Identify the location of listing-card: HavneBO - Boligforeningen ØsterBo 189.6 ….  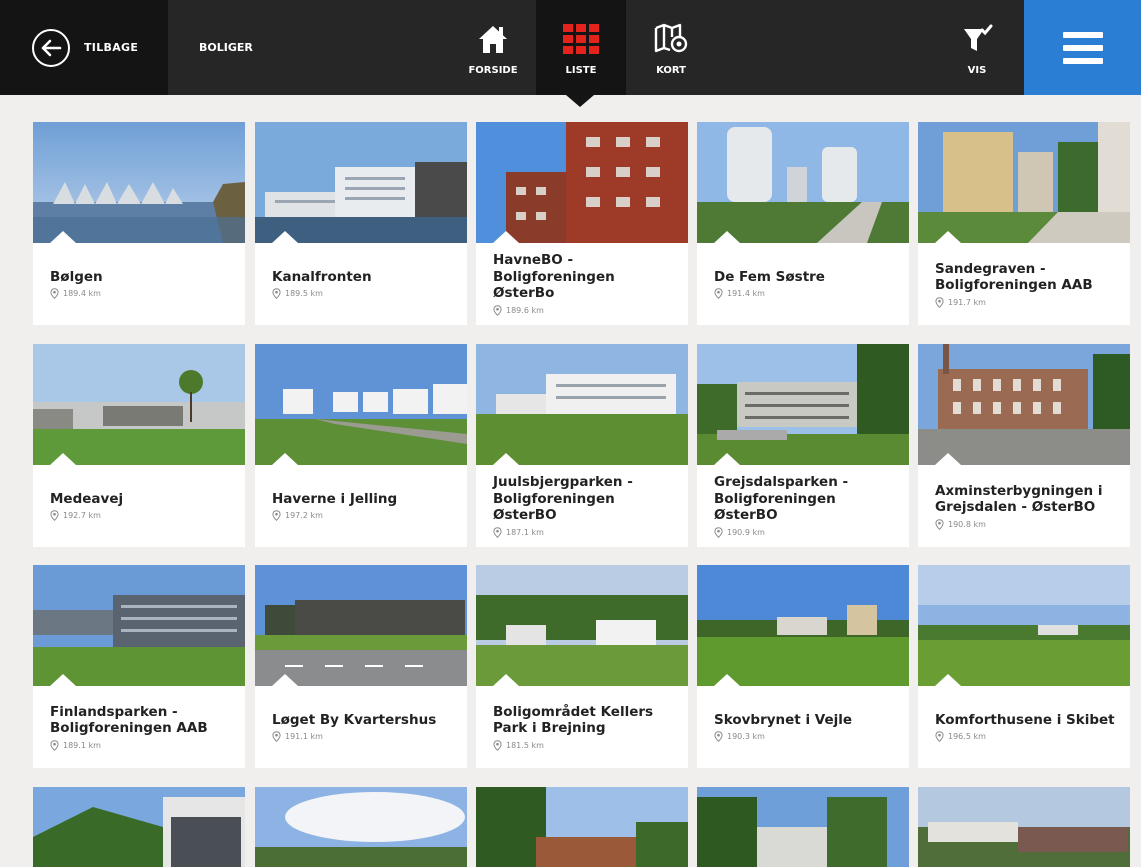
(582, 223).